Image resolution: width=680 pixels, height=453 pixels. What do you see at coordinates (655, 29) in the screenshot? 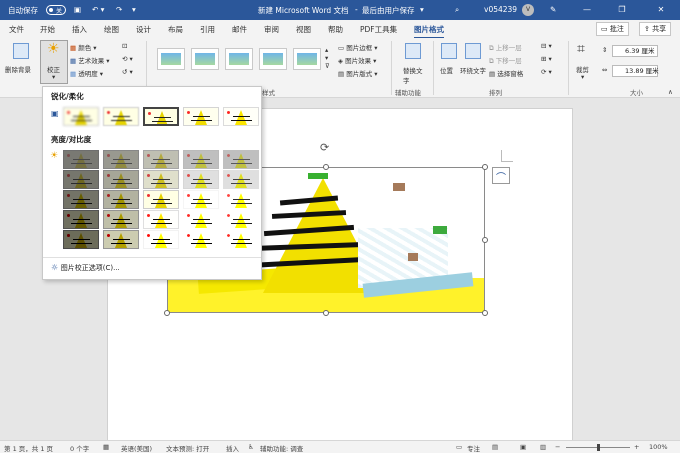
I see `share-button: ⇪ 共享` at bounding box center [655, 29].